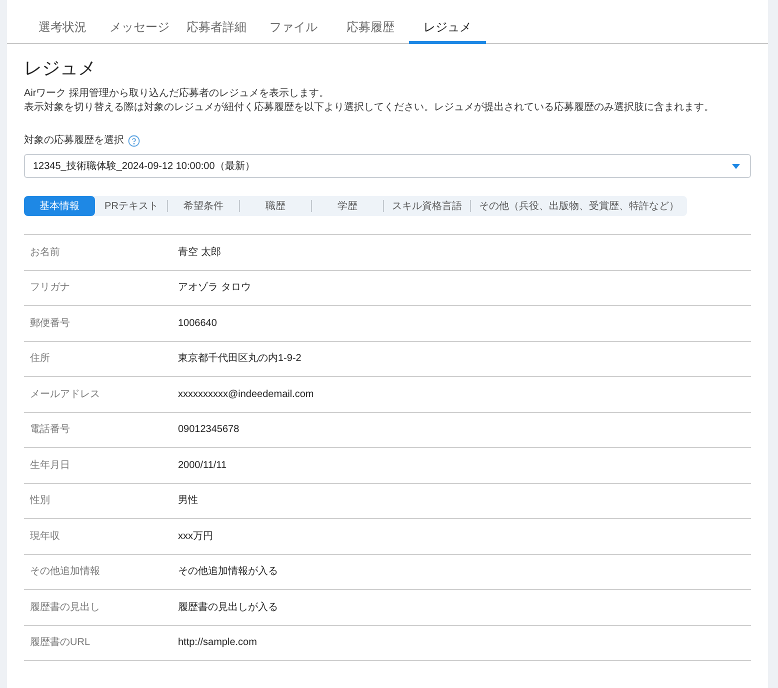 The image size is (778, 688). What do you see at coordinates (275, 206) in the screenshot?
I see `section-tab: 職歴` at bounding box center [275, 206].